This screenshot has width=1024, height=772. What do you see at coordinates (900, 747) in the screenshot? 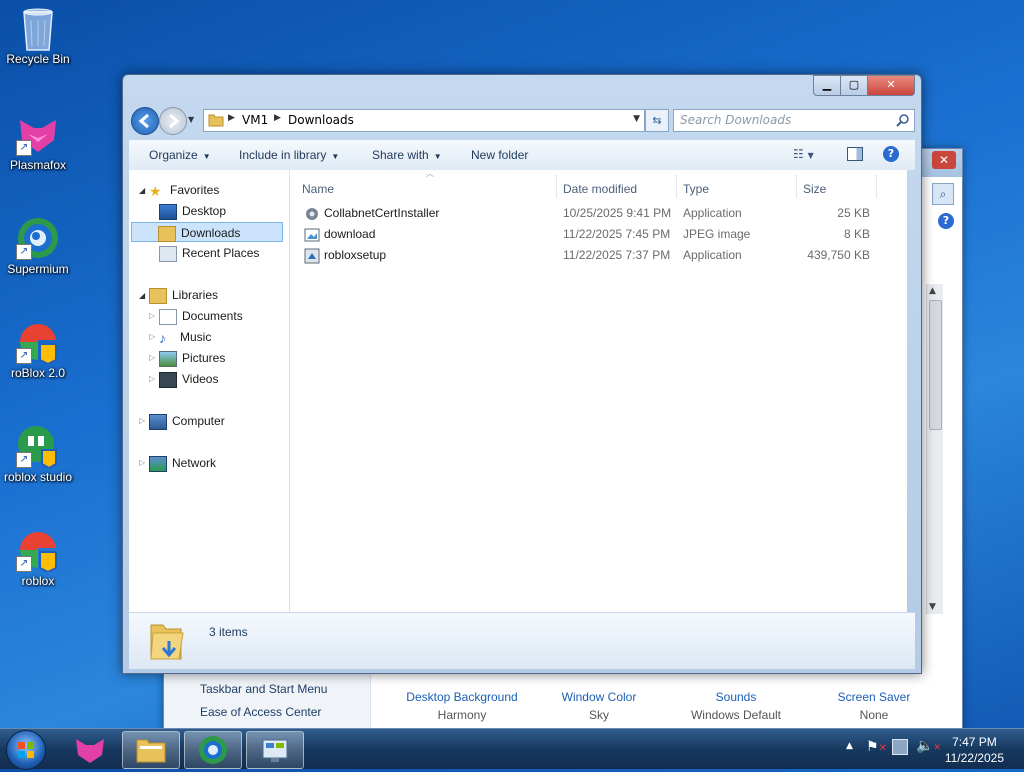
I see `network-tray-icon` at bounding box center [900, 747].